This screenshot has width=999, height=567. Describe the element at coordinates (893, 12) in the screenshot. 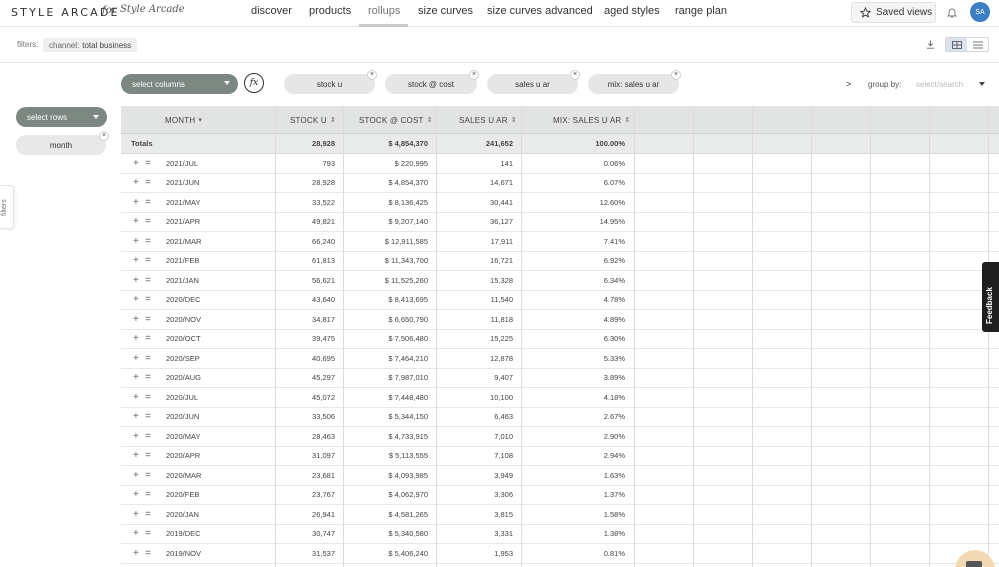

I see `saved-views-button: Saved views` at that location.